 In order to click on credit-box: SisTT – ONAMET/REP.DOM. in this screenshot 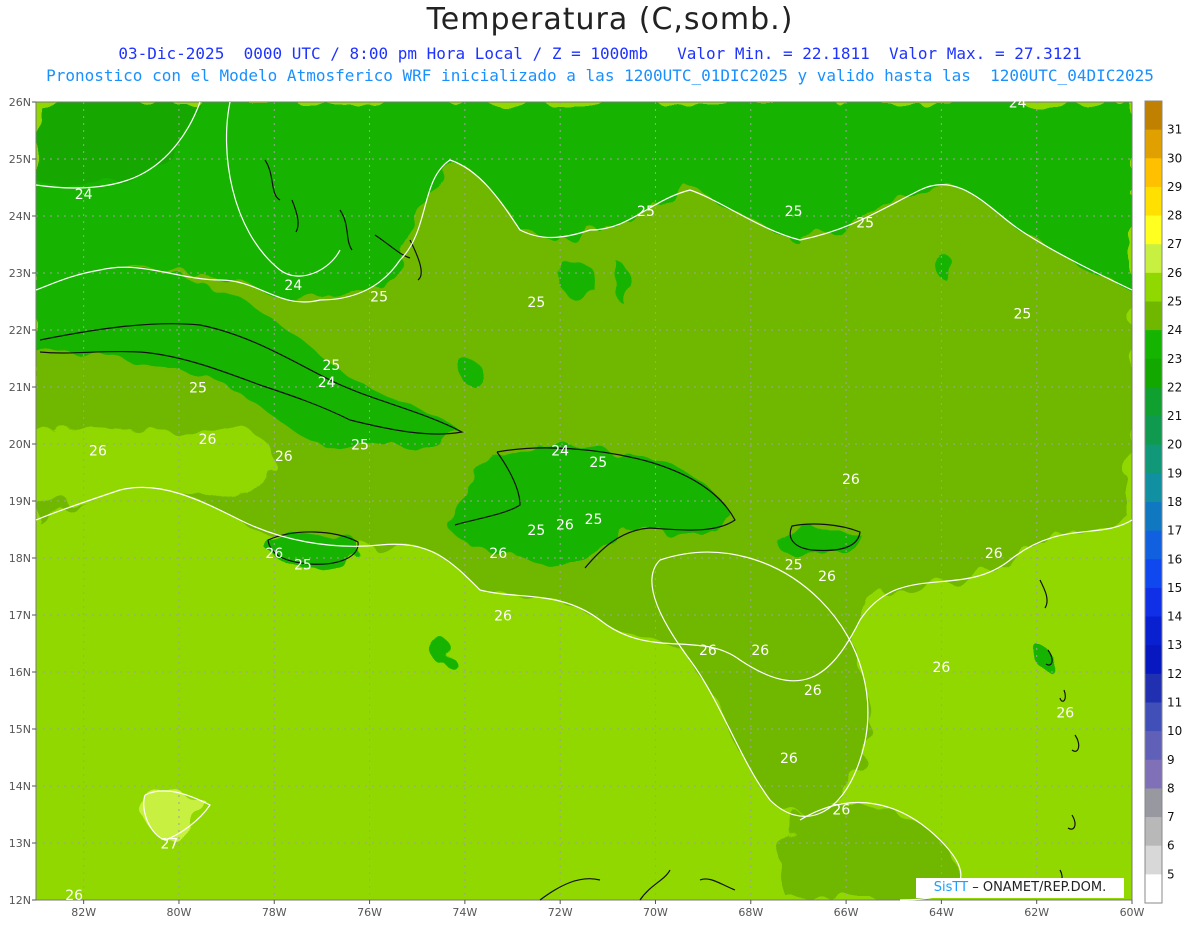, I will do `click(1020, 888)`.